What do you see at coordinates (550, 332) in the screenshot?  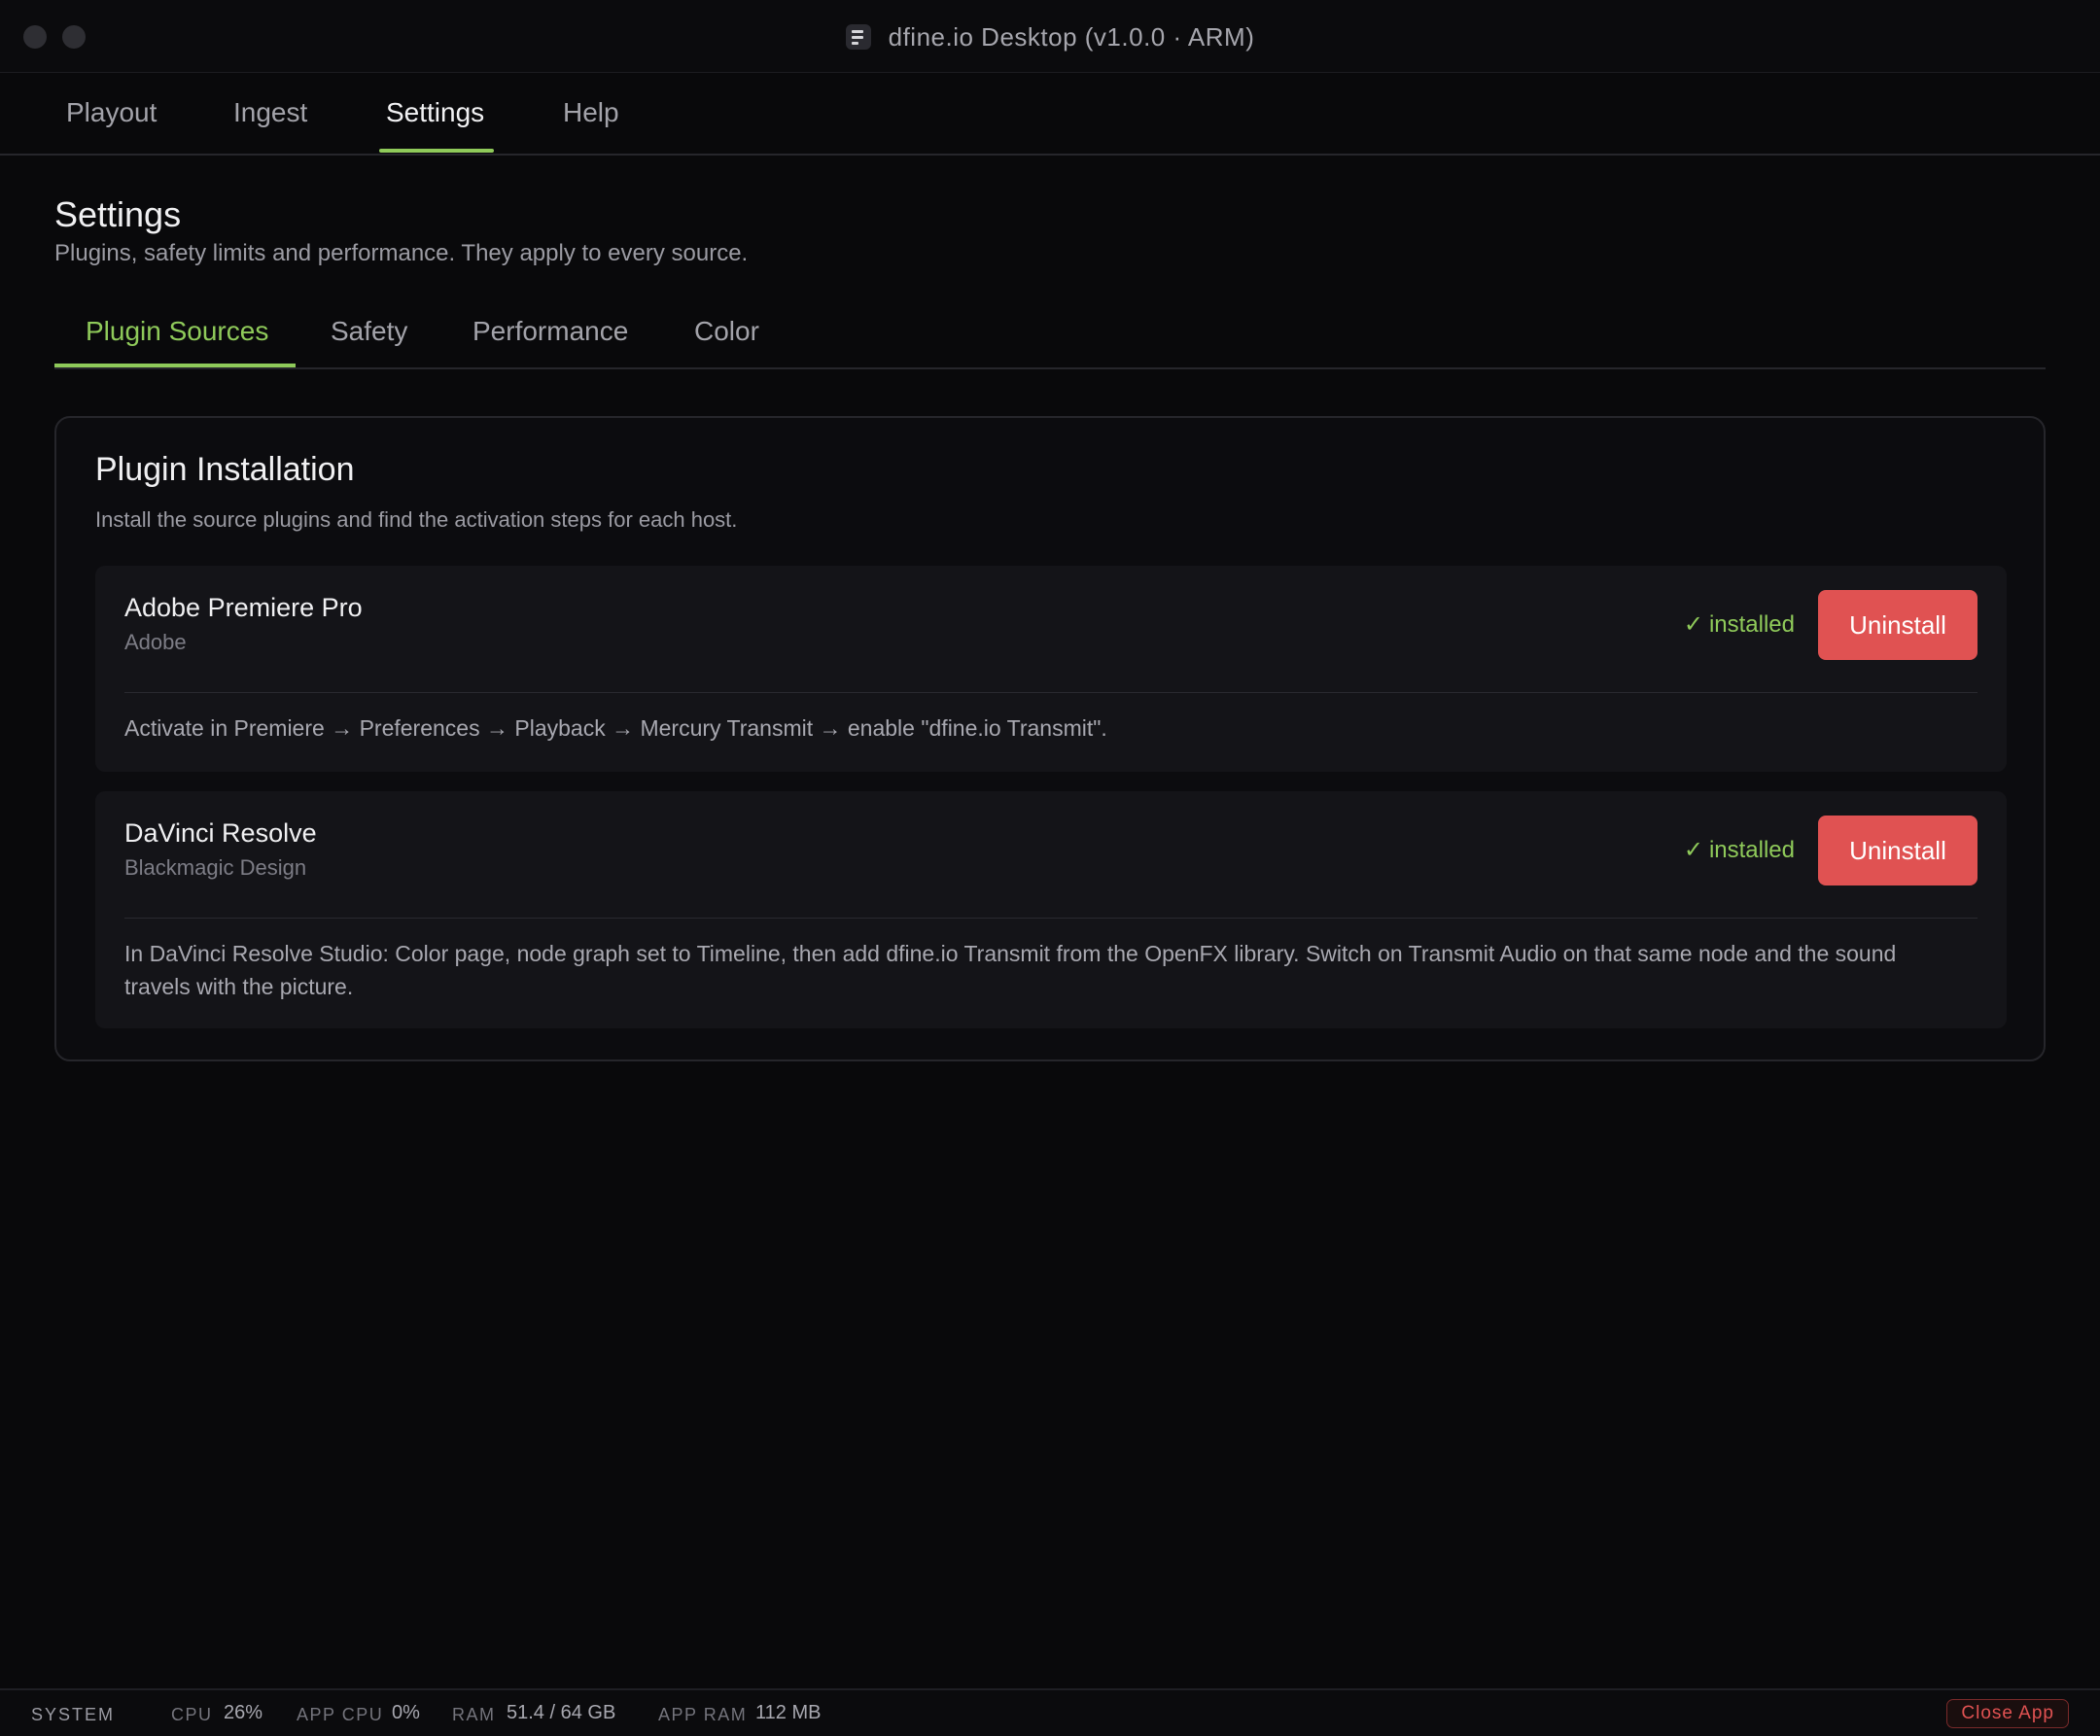 I see `subtab-performance: Performance` at bounding box center [550, 332].